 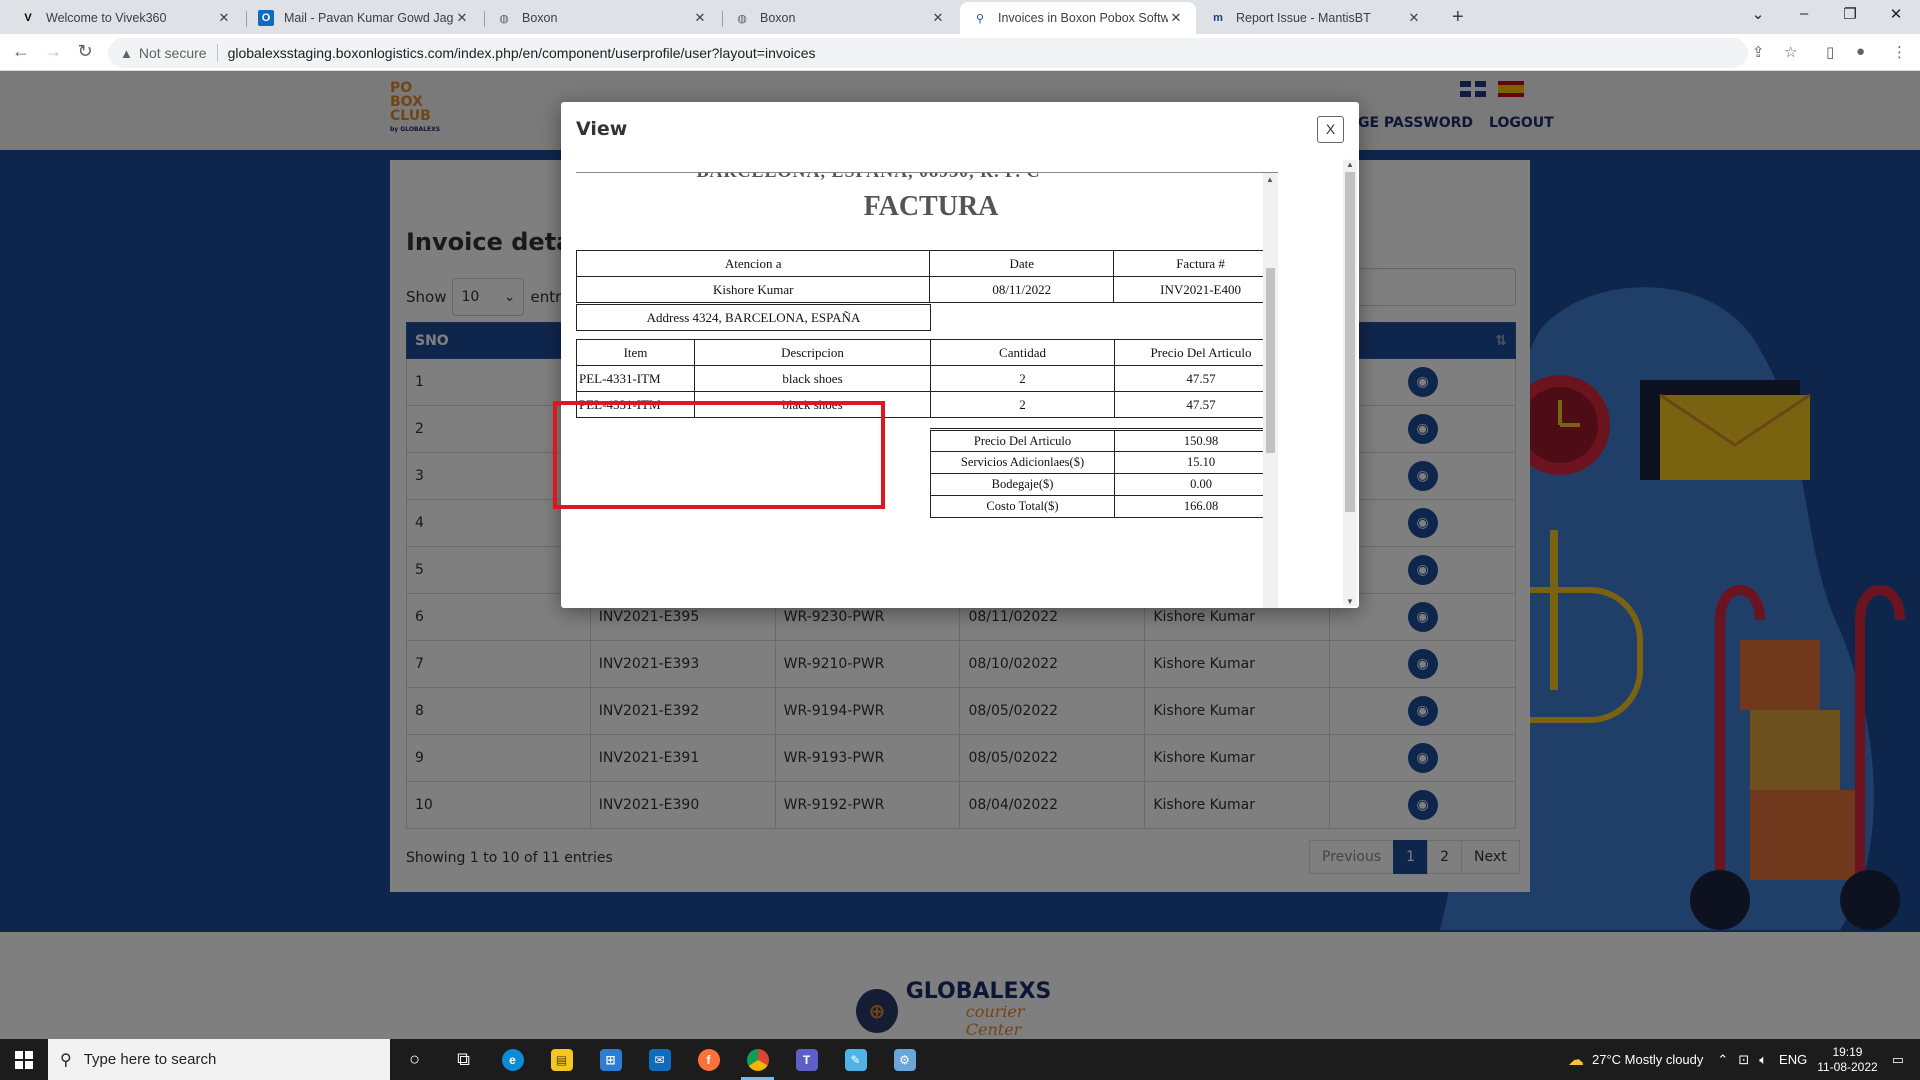 I want to click on modal-close-button: X, so click(x=1330, y=129).